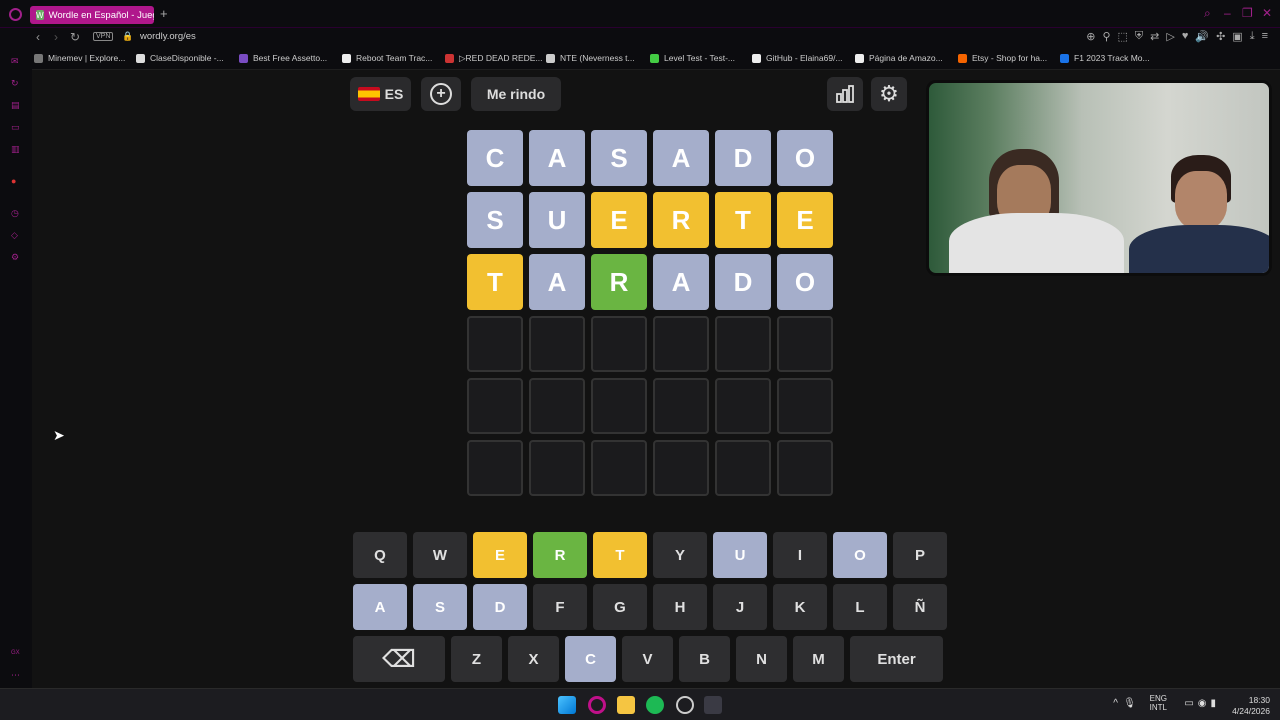 The width and height of the screenshot is (1280, 720). What do you see at coordinates (1123, 36) in the screenshot?
I see `snapshot-icon: ⬚` at bounding box center [1123, 36].